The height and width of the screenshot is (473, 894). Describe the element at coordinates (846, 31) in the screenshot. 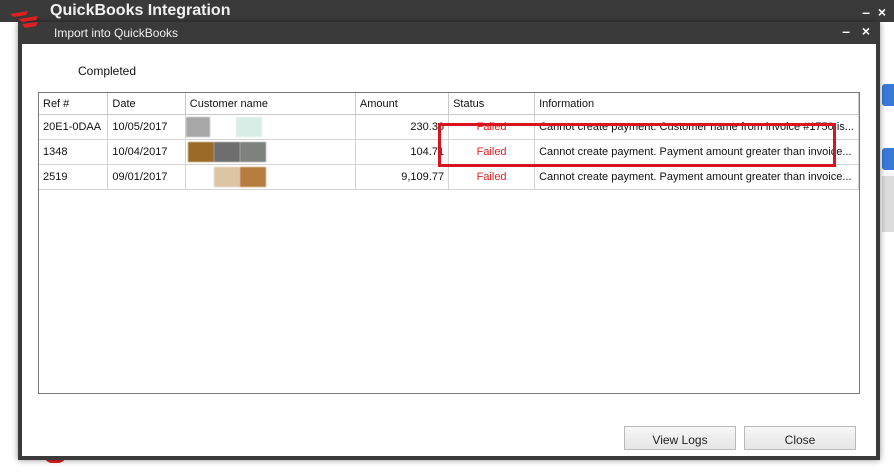

I see `dialog-minimize-button: –` at that location.